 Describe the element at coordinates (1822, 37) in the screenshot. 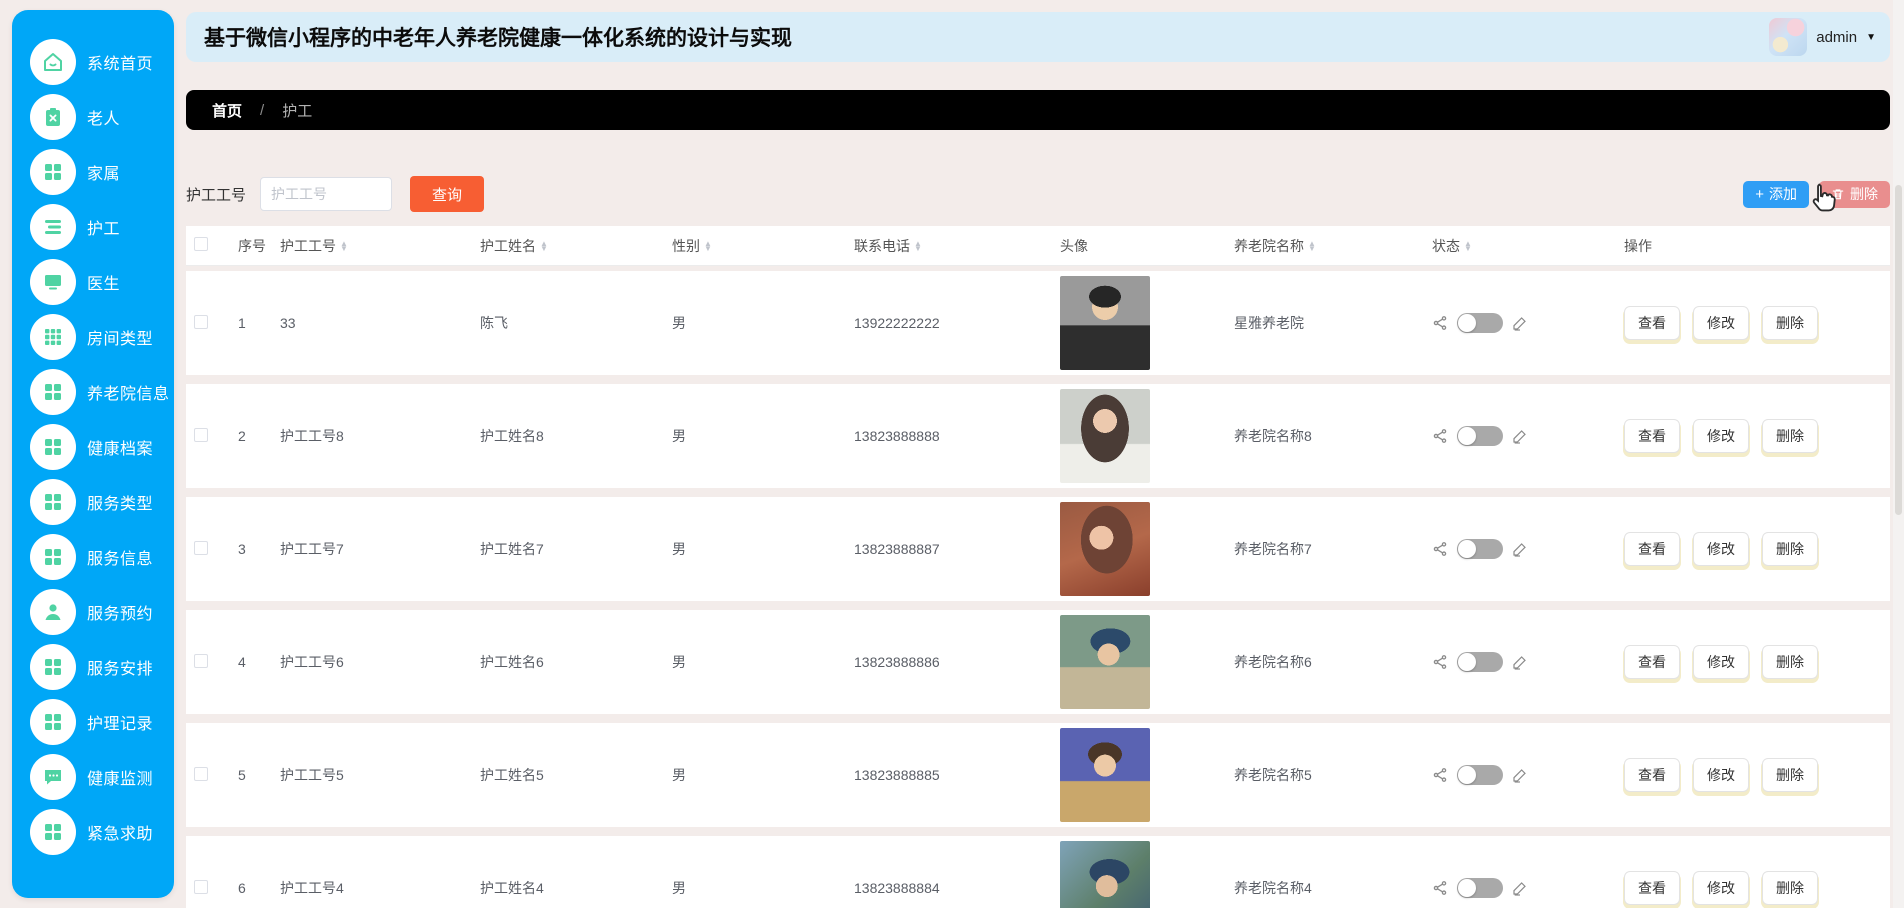

I see `admin-dropdown: admin ▼` at that location.